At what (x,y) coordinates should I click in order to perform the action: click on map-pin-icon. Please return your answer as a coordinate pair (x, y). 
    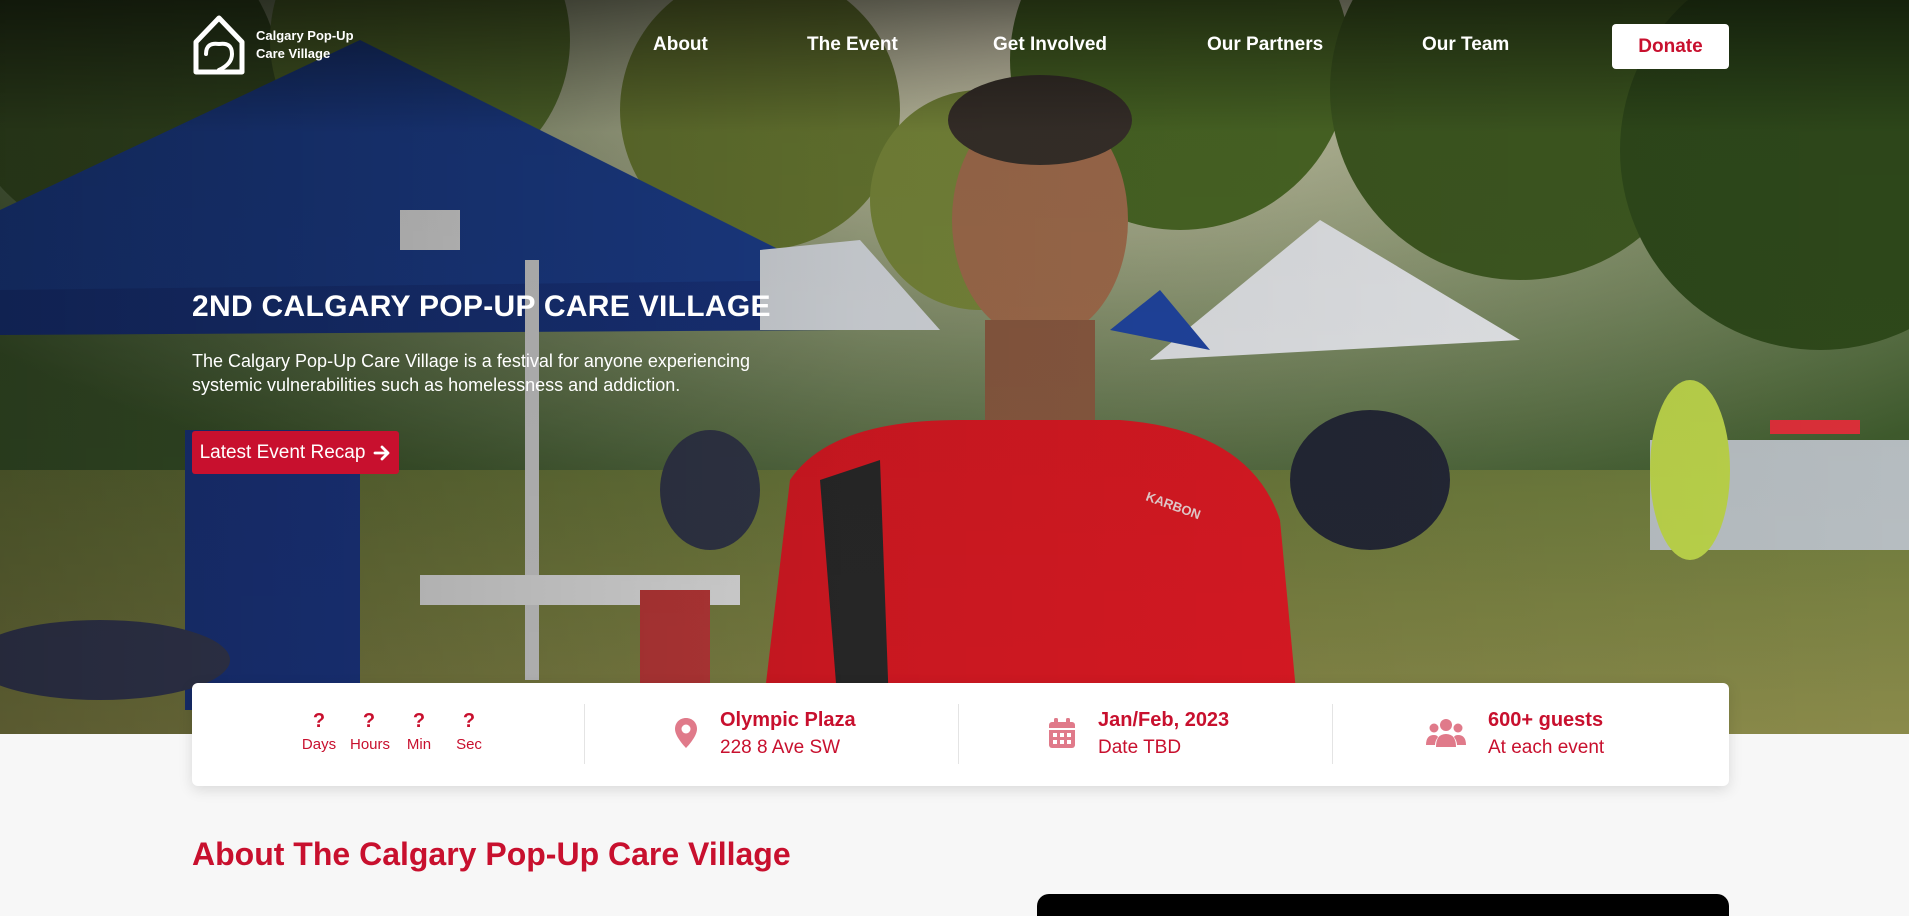
    Looking at the image, I should click on (686, 733).